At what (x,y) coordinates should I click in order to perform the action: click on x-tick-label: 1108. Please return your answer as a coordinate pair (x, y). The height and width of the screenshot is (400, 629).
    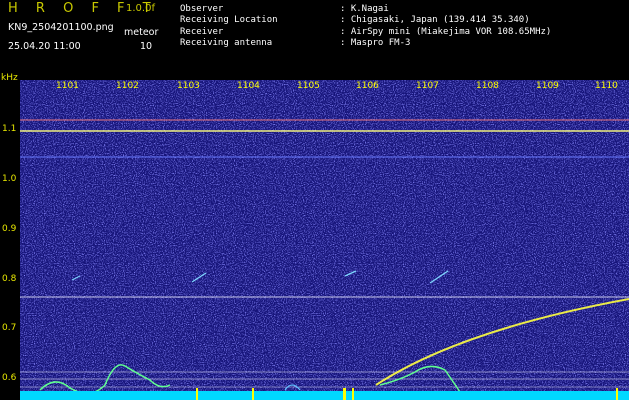
    Looking at the image, I should click on (487, 86).